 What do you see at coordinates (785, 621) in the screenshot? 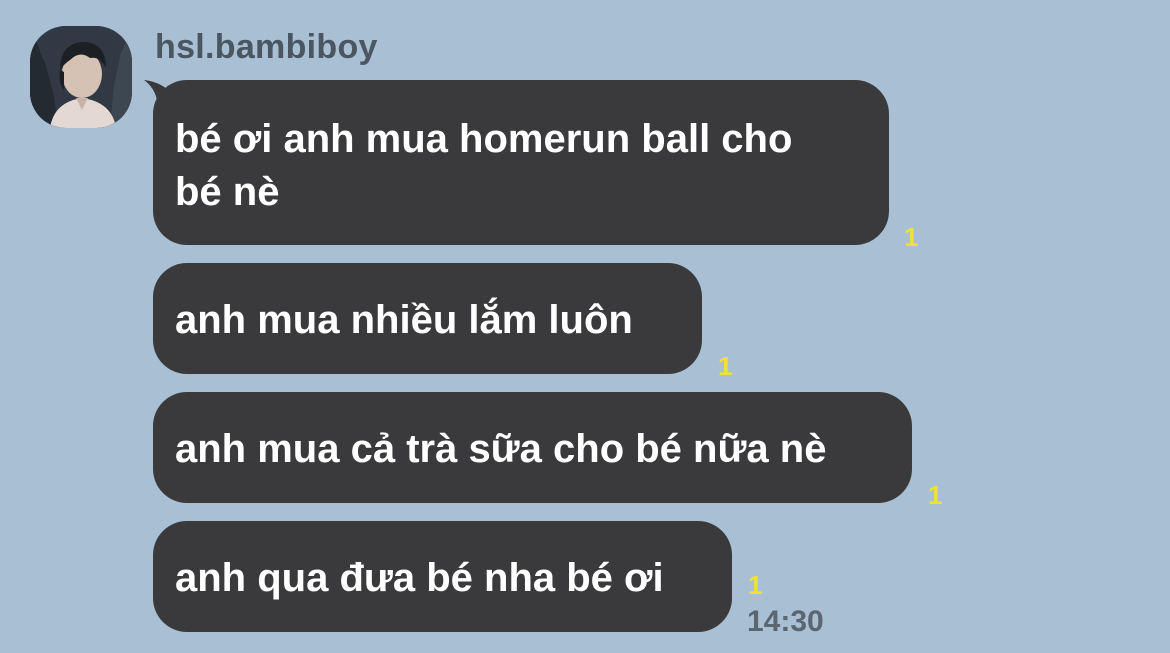
I see `message-time: 14:30` at bounding box center [785, 621].